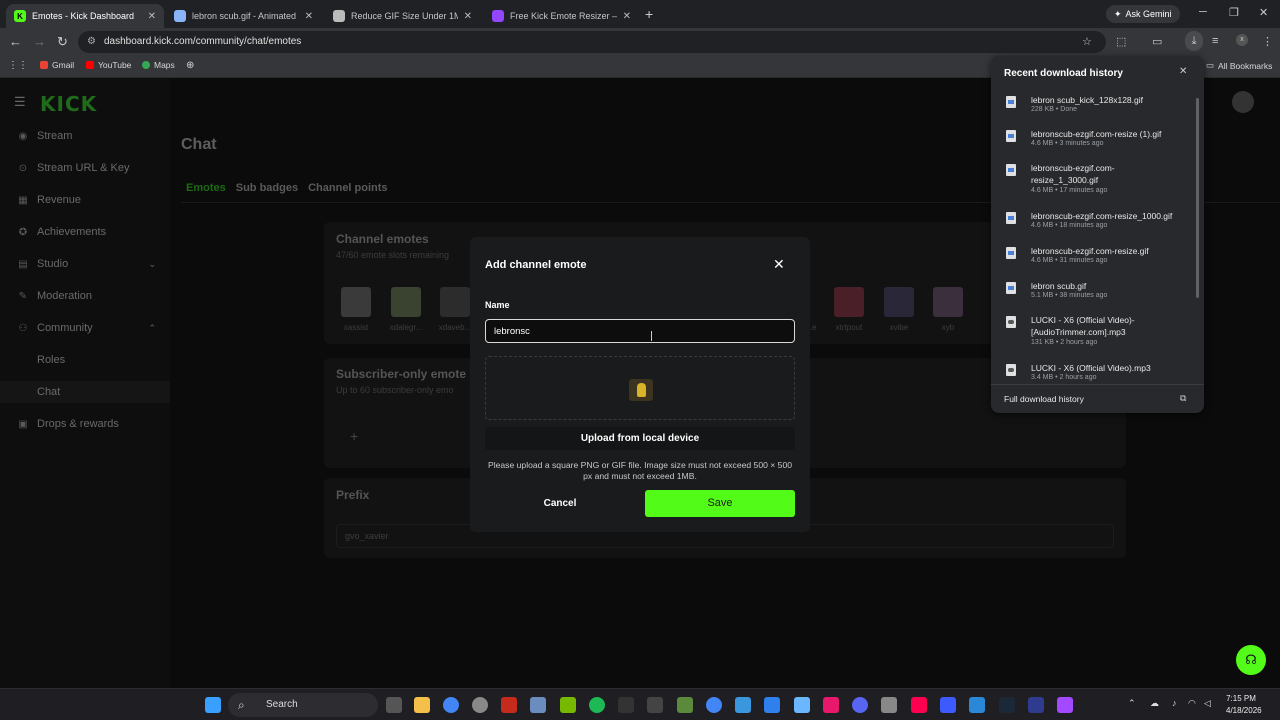 Image resolution: width=1280 pixels, height=720 pixels. Describe the element at coordinates (62, 42) in the screenshot. I see `reload-icon: ↻` at that location.